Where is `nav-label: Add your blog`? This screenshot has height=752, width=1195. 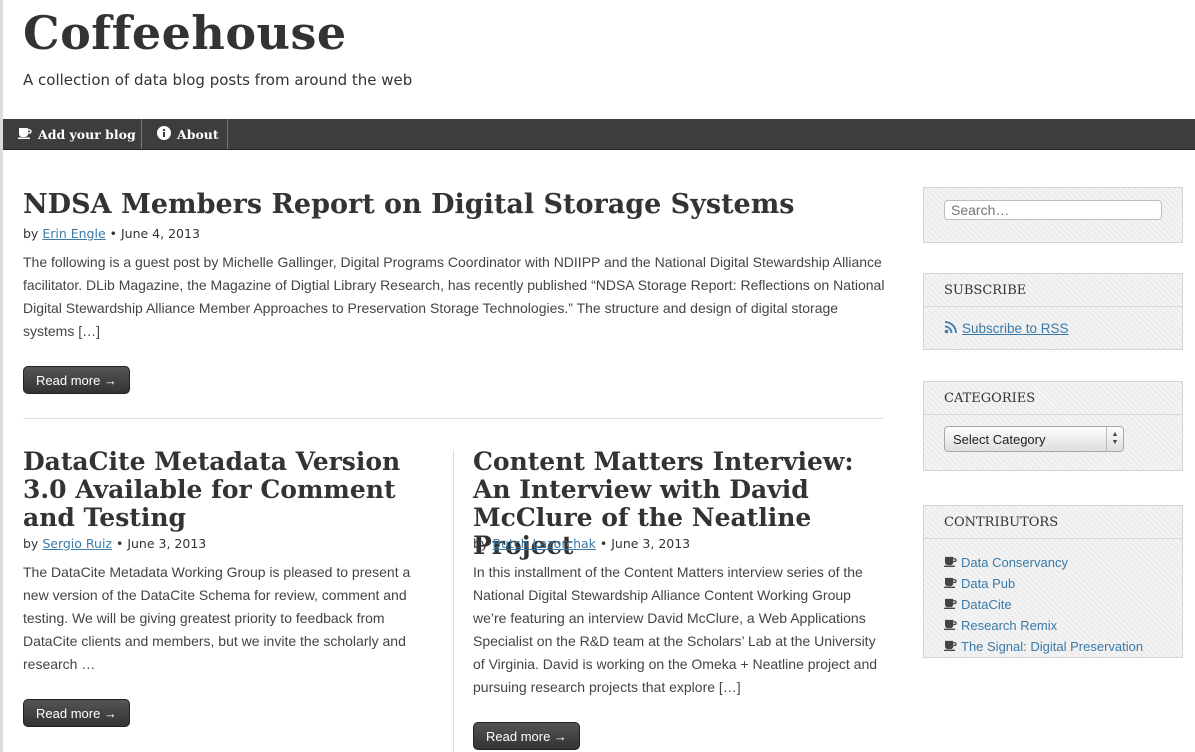 nav-label: Add your blog is located at coordinates (87, 134).